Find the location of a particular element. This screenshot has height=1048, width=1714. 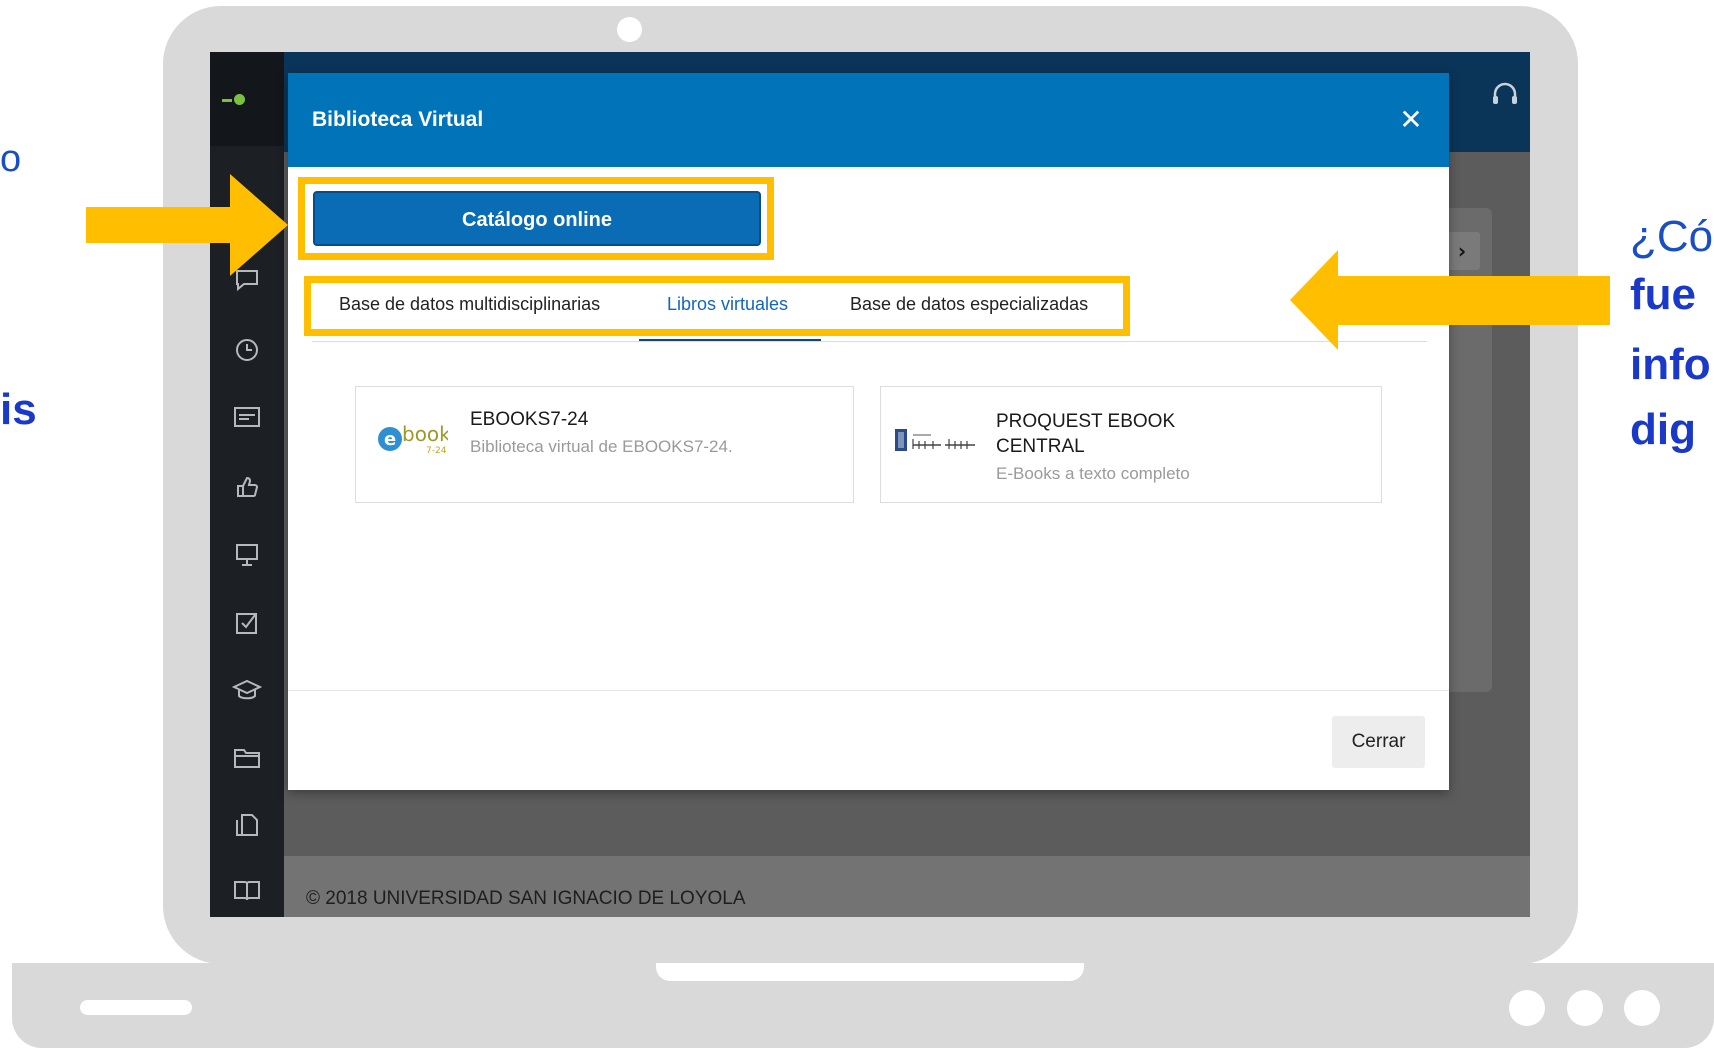

laptop-notch is located at coordinates (870, 972).